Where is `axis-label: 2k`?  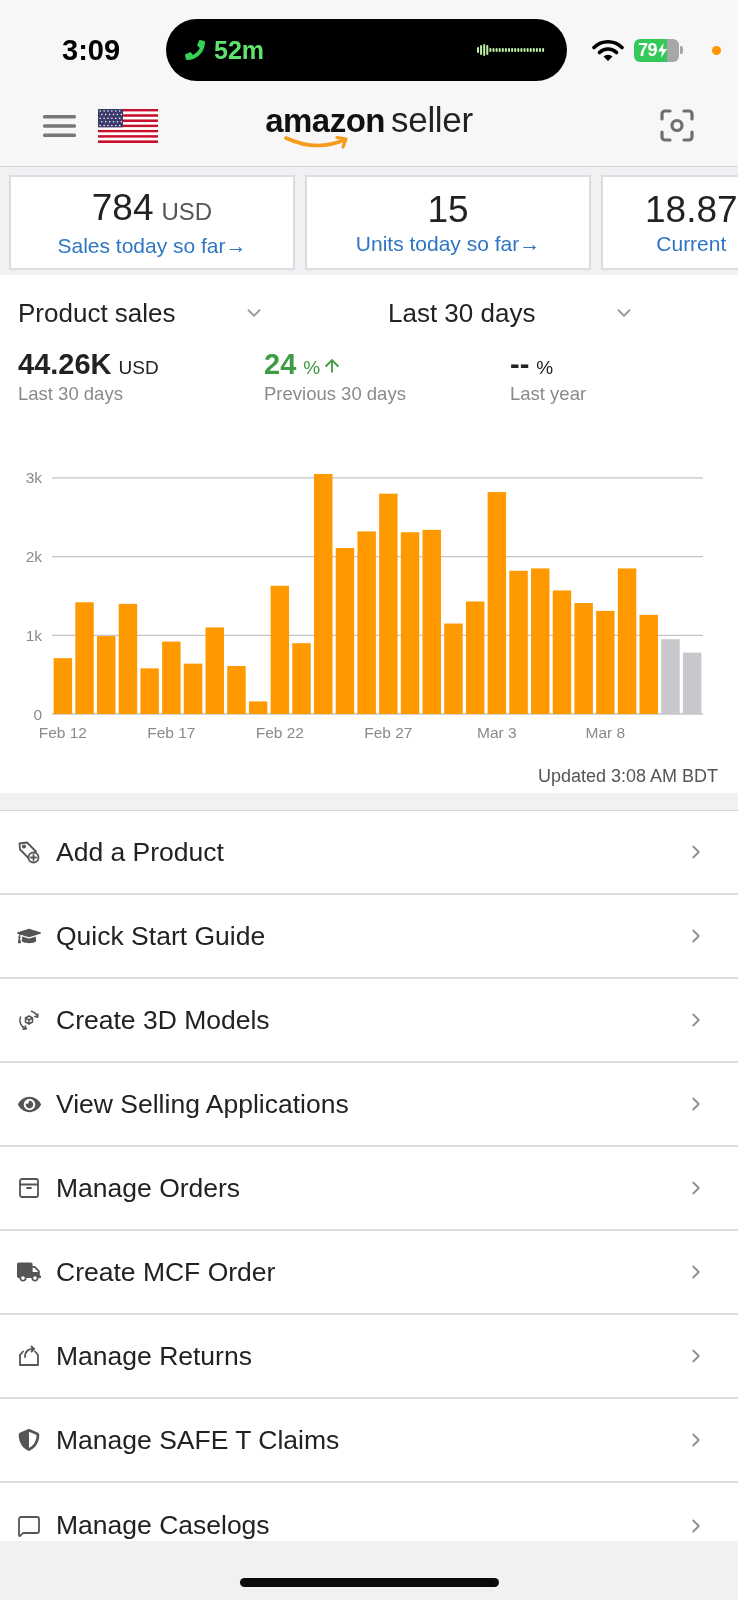 axis-label: 2k is located at coordinates (33, 557).